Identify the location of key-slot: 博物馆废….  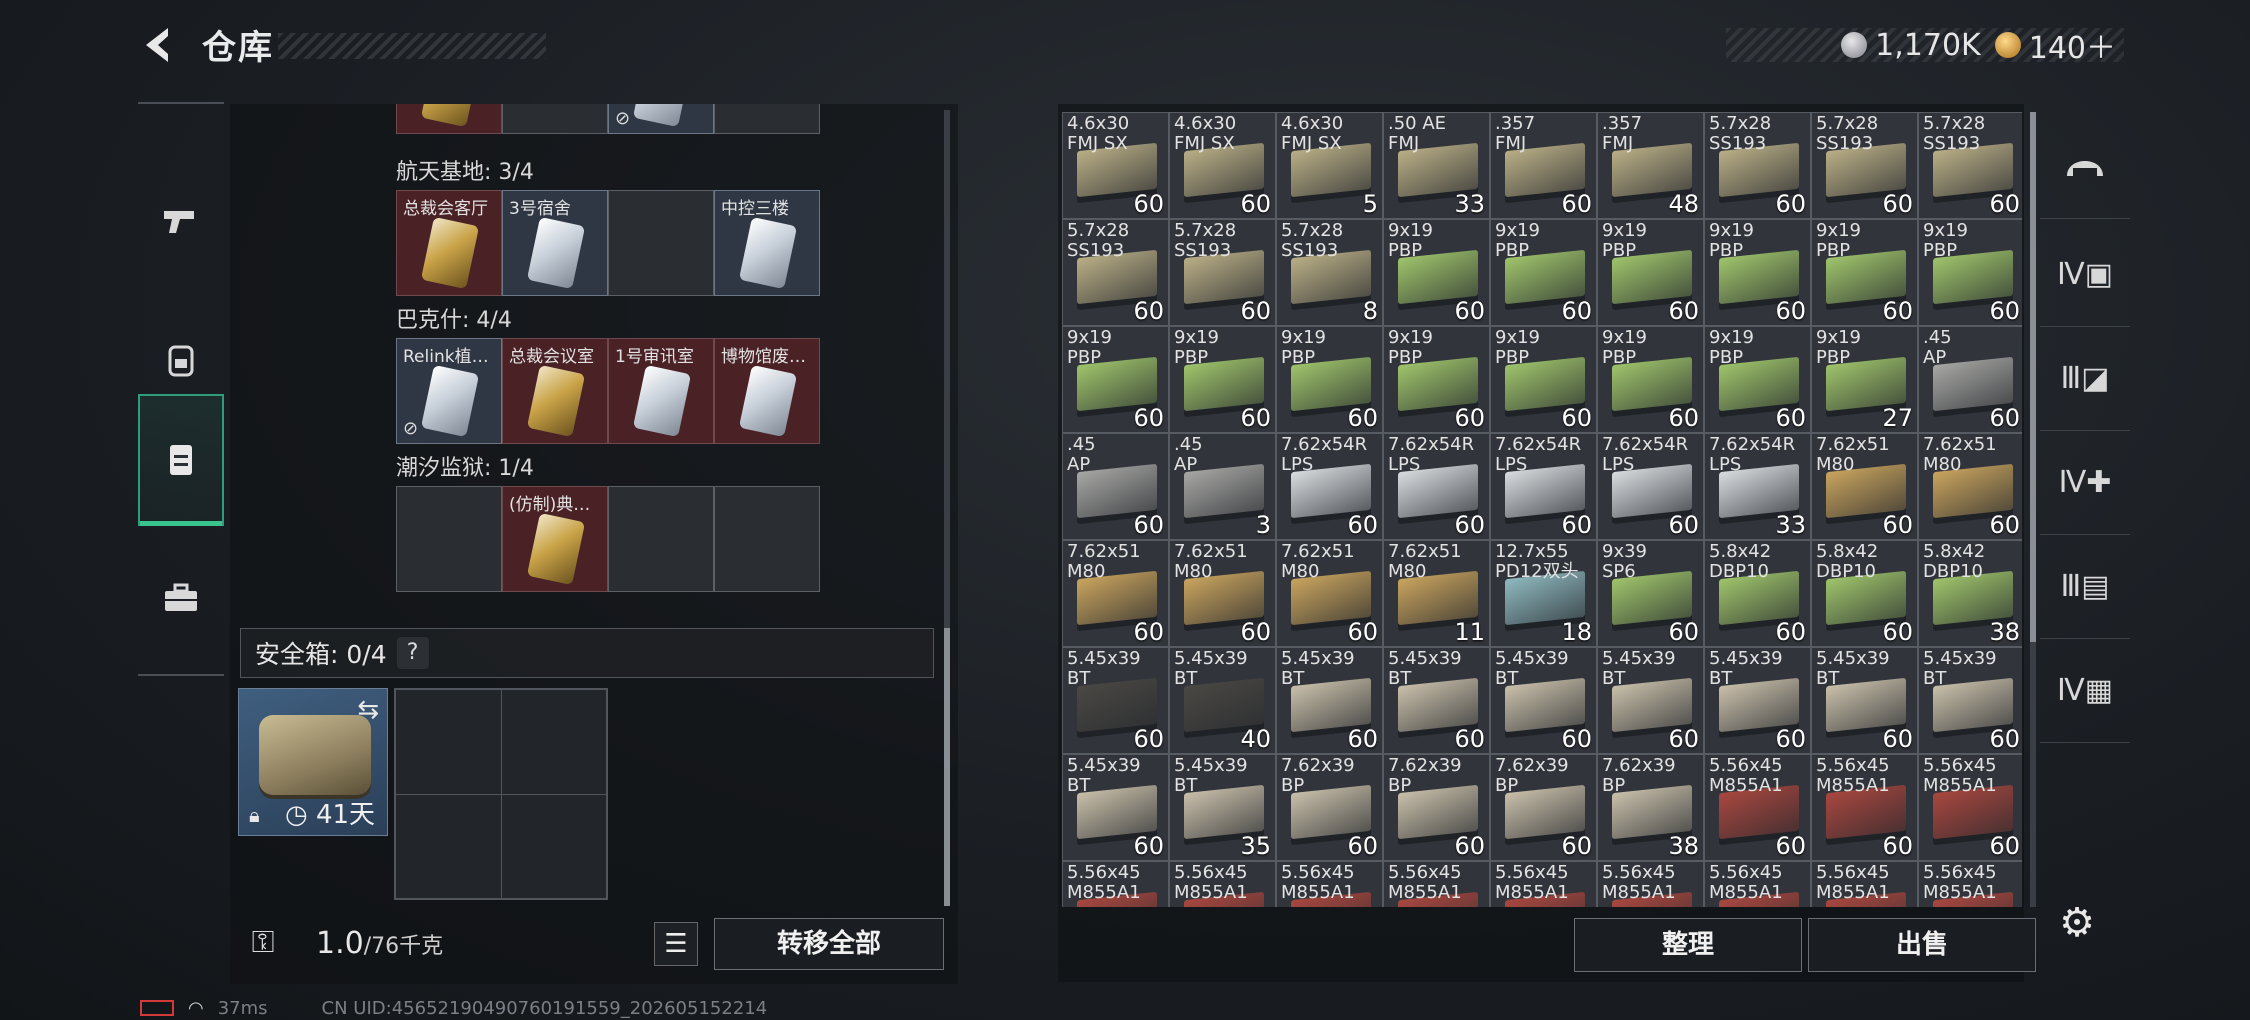
(767, 391).